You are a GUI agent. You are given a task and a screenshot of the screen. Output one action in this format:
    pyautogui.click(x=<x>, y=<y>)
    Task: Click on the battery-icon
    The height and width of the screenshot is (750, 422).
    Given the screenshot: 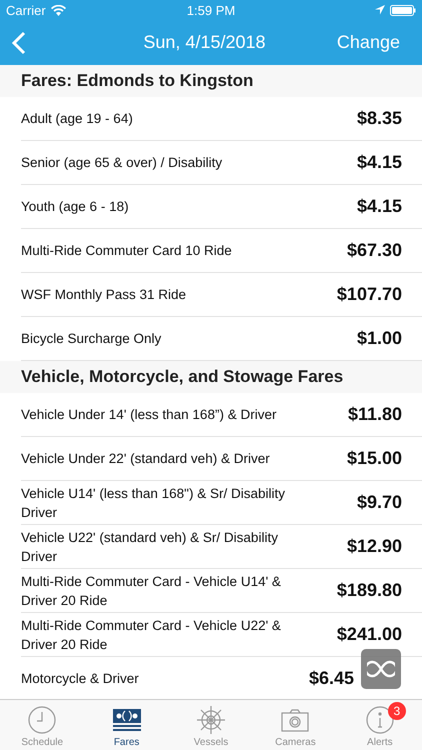 What is the action you would take?
    pyautogui.click(x=403, y=10)
    